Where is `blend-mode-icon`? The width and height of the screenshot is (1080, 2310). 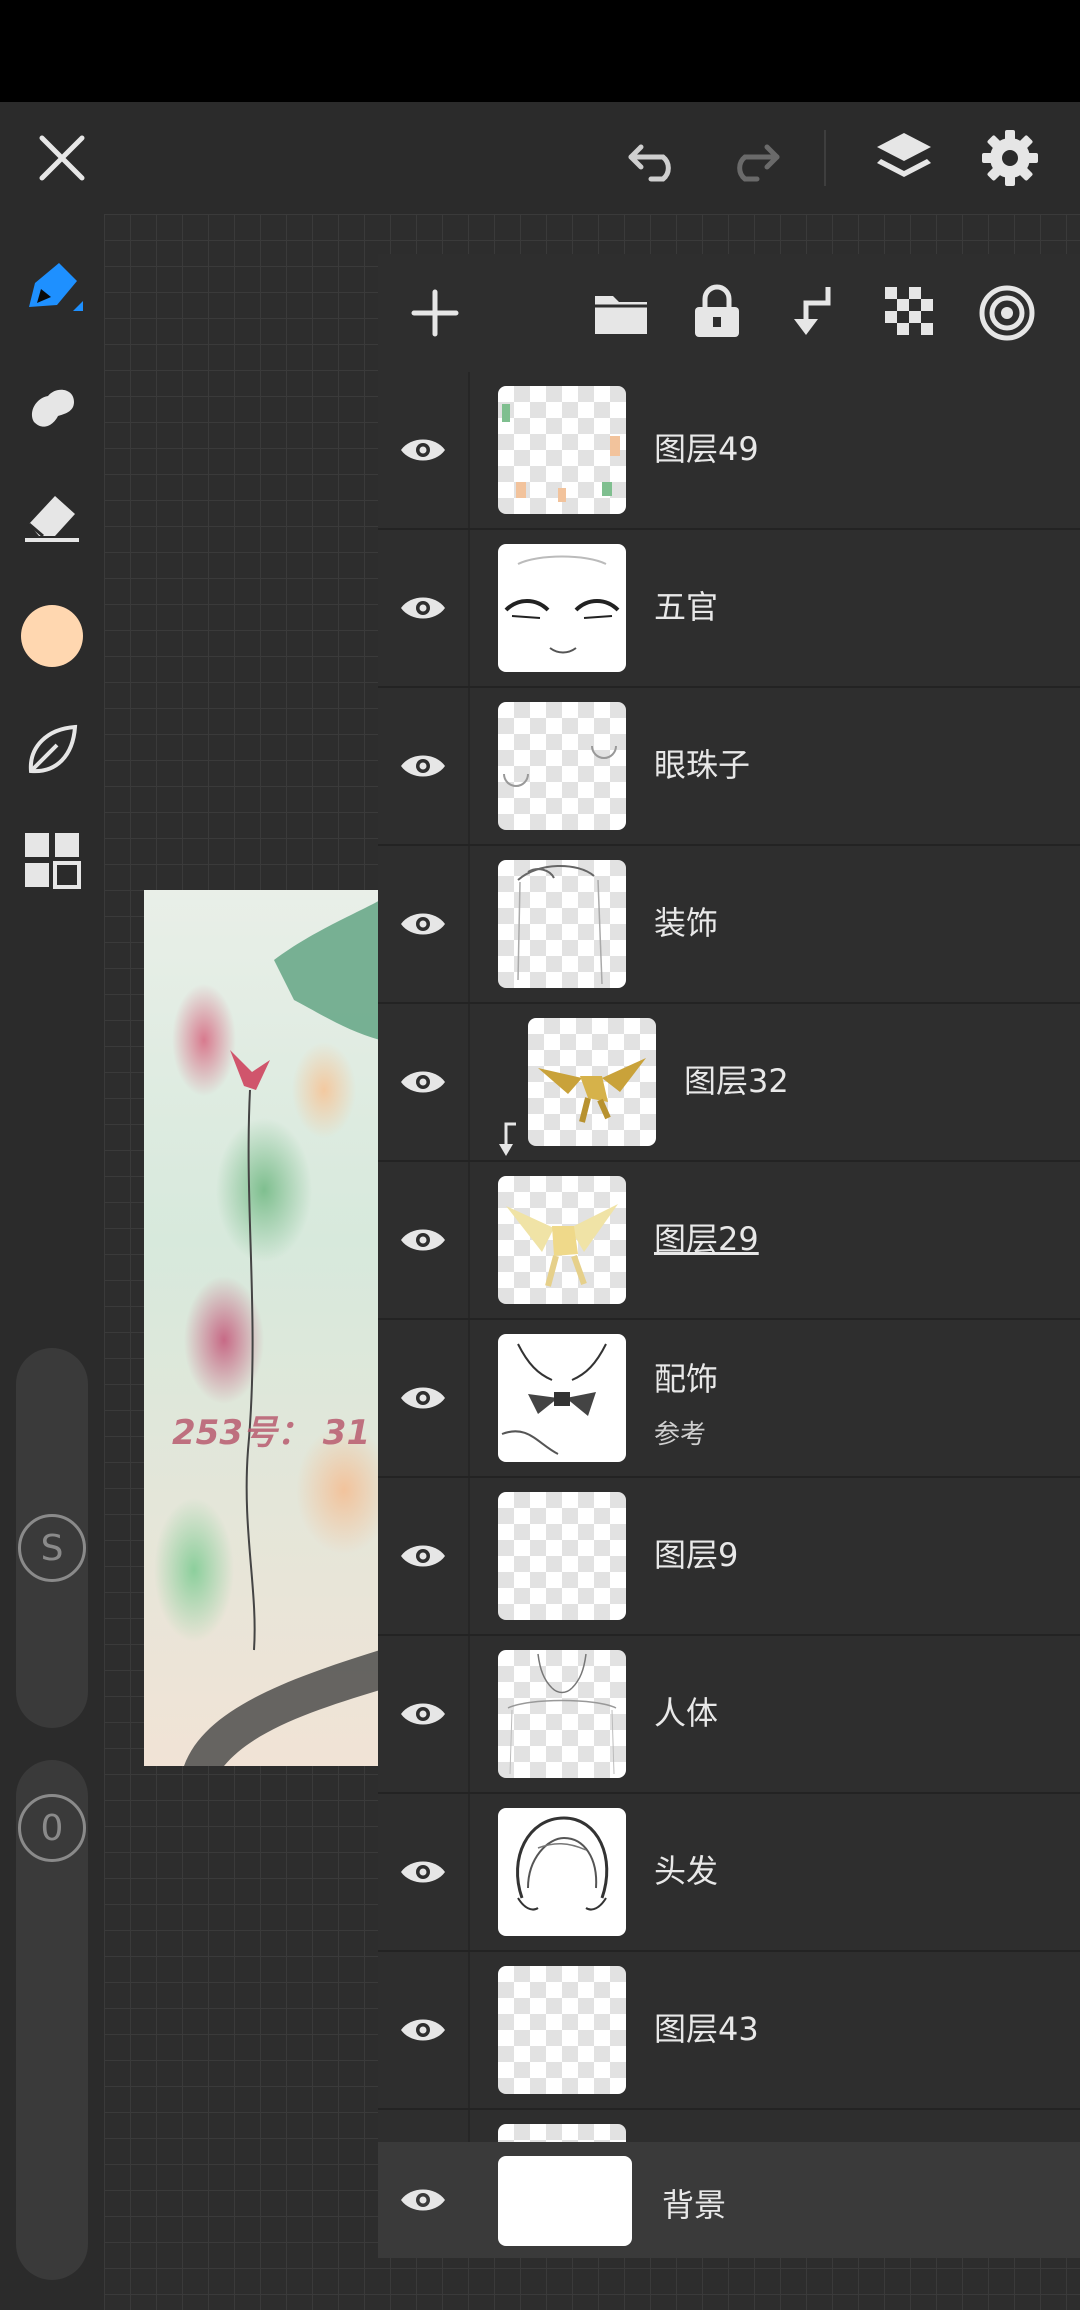 blend-mode-icon is located at coordinates (1007, 313).